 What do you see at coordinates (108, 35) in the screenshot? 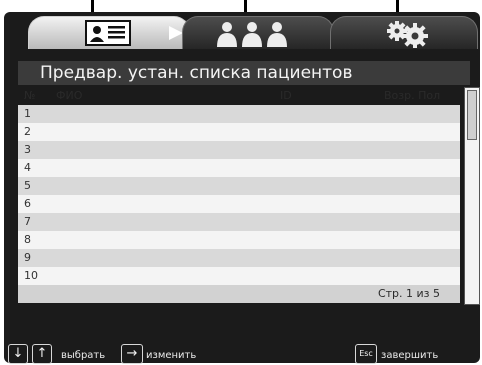
I see `patient-card-icon` at bounding box center [108, 35].